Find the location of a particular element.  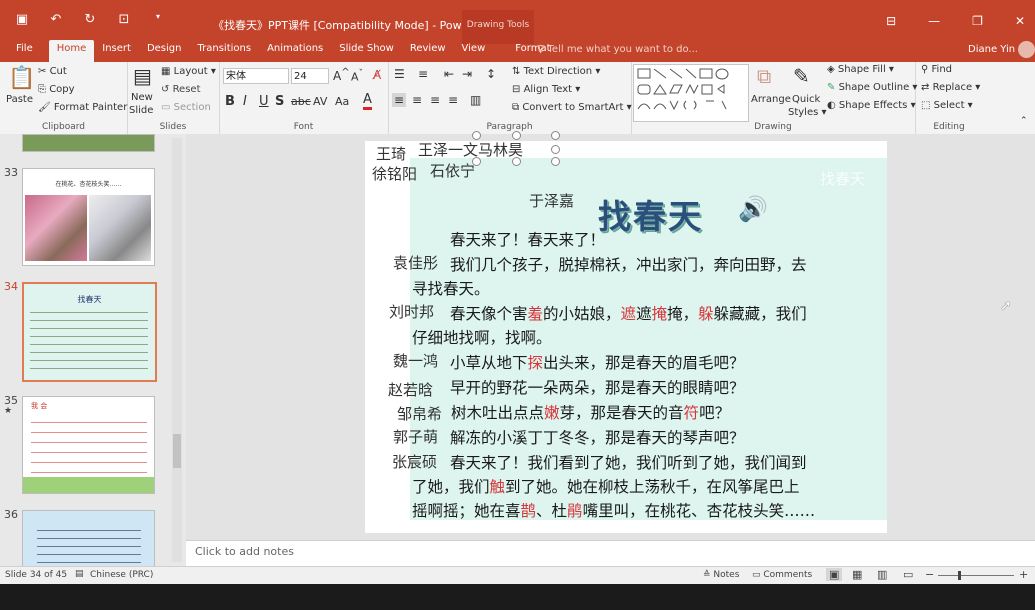

align-right-icon: ≡ is located at coordinates (435, 100).